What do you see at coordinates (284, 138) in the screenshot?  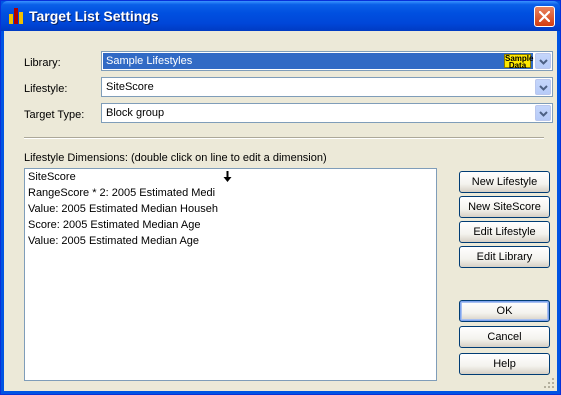 I see `divider` at bounding box center [284, 138].